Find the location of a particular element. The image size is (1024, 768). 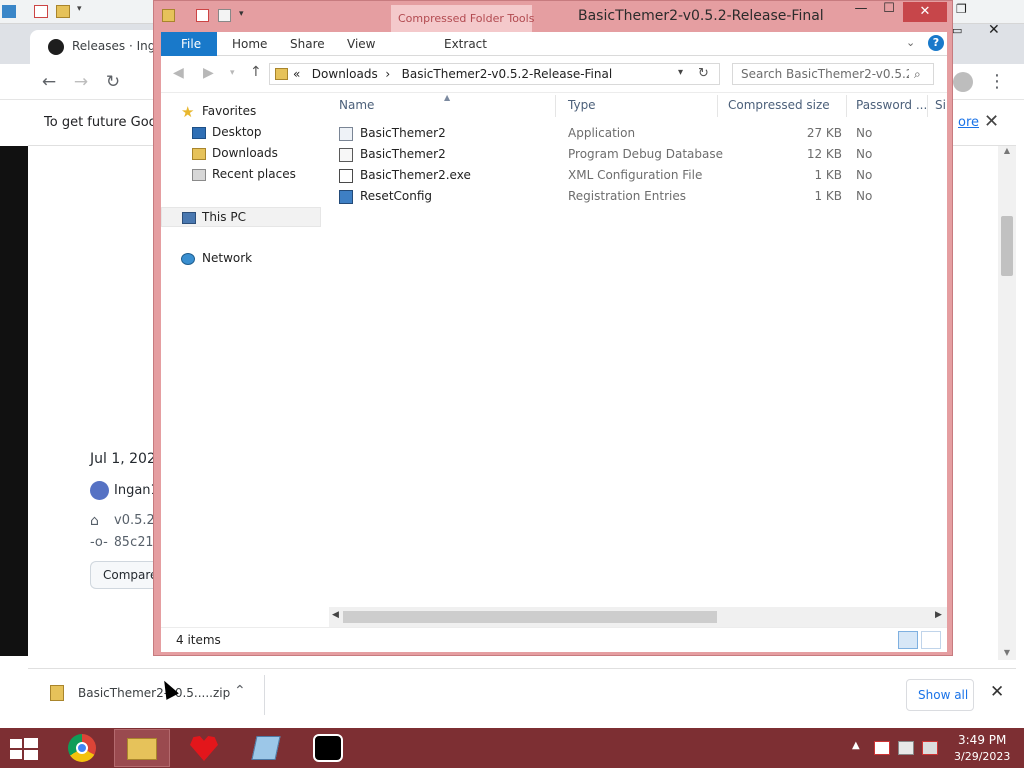

chrome-window-controls: ❐ ▭ ✕ is located at coordinates (986, 20).